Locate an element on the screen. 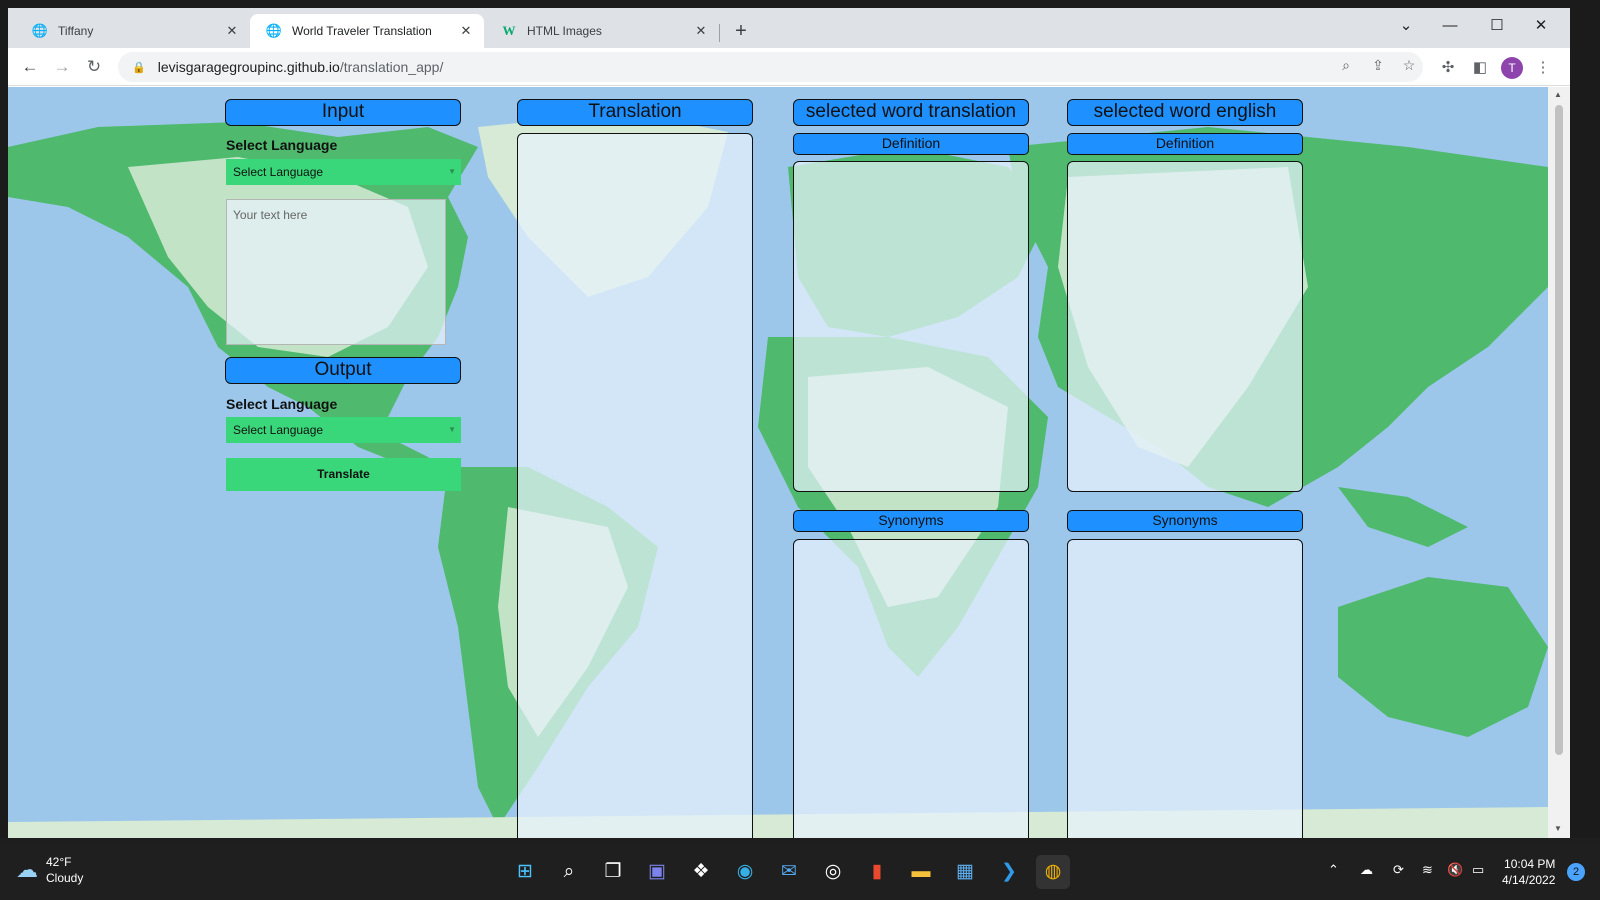 This screenshot has width=1600, height=900. page-scrollbar: ▲ ▼ is located at coordinates (1559, 462).